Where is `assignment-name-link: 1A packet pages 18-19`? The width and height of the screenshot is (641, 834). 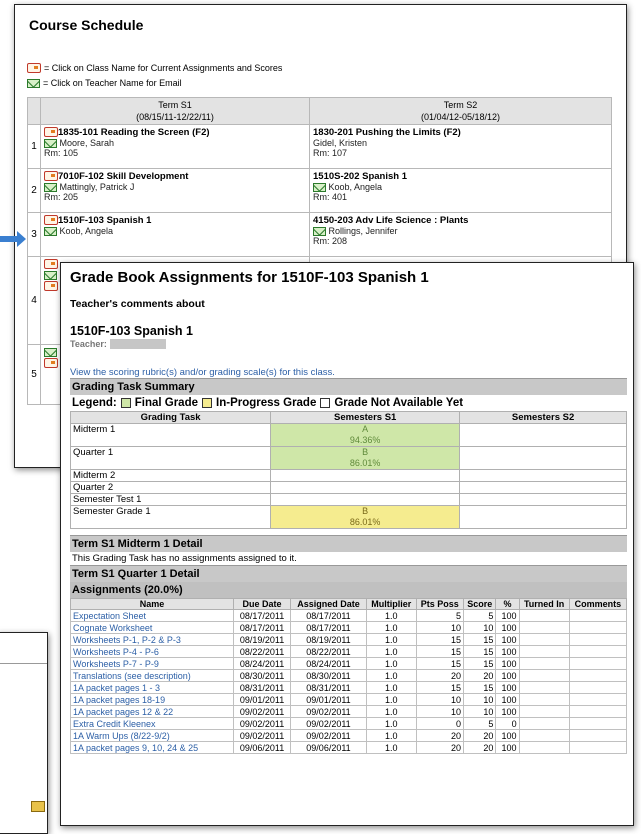
assignment-name-link: 1A packet pages 18-19 is located at coordinates (152, 699).